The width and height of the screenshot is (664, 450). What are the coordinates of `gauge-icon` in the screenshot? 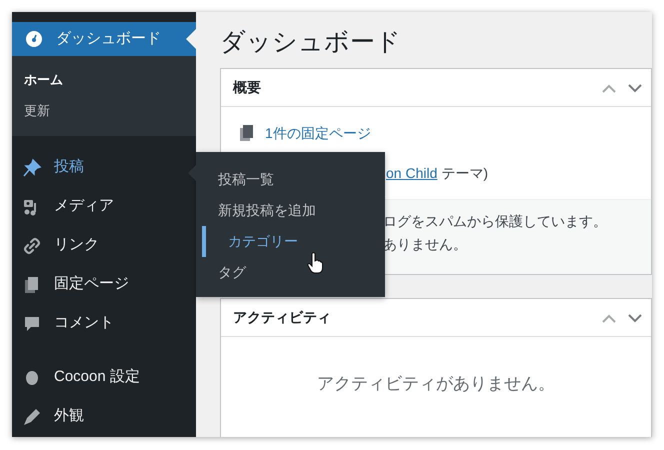 It's located at (34, 39).